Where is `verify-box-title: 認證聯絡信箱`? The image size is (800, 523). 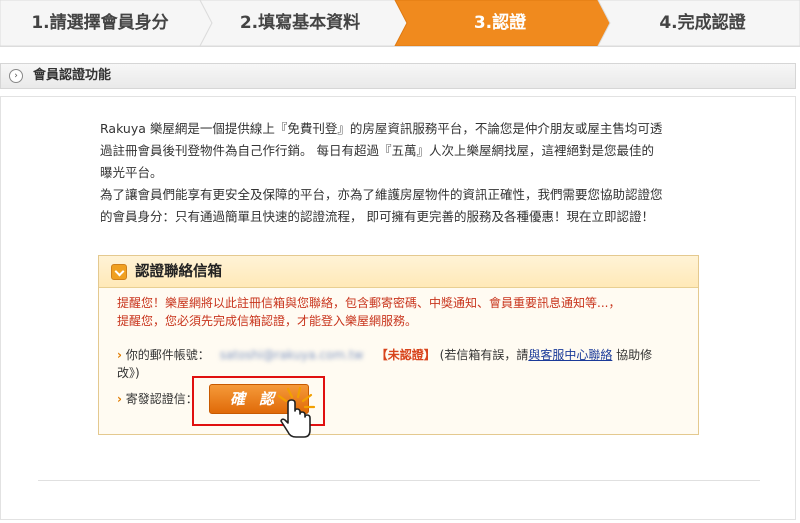 verify-box-title: 認證聯絡信箱 is located at coordinates (178, 272).